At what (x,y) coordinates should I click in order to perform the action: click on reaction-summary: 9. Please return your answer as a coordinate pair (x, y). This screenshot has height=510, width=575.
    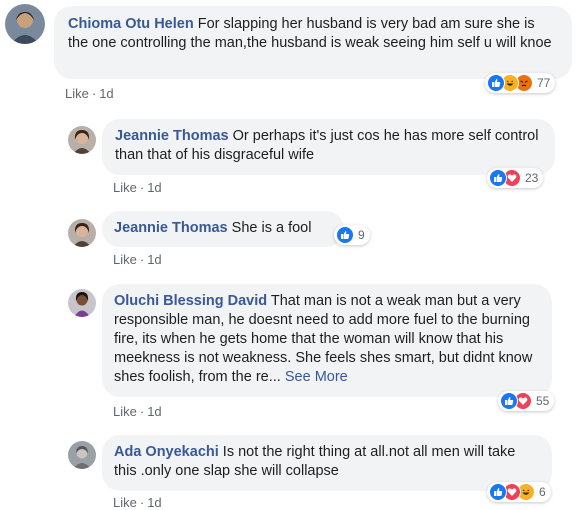
    Looking at the image, I should click on (352, 235).